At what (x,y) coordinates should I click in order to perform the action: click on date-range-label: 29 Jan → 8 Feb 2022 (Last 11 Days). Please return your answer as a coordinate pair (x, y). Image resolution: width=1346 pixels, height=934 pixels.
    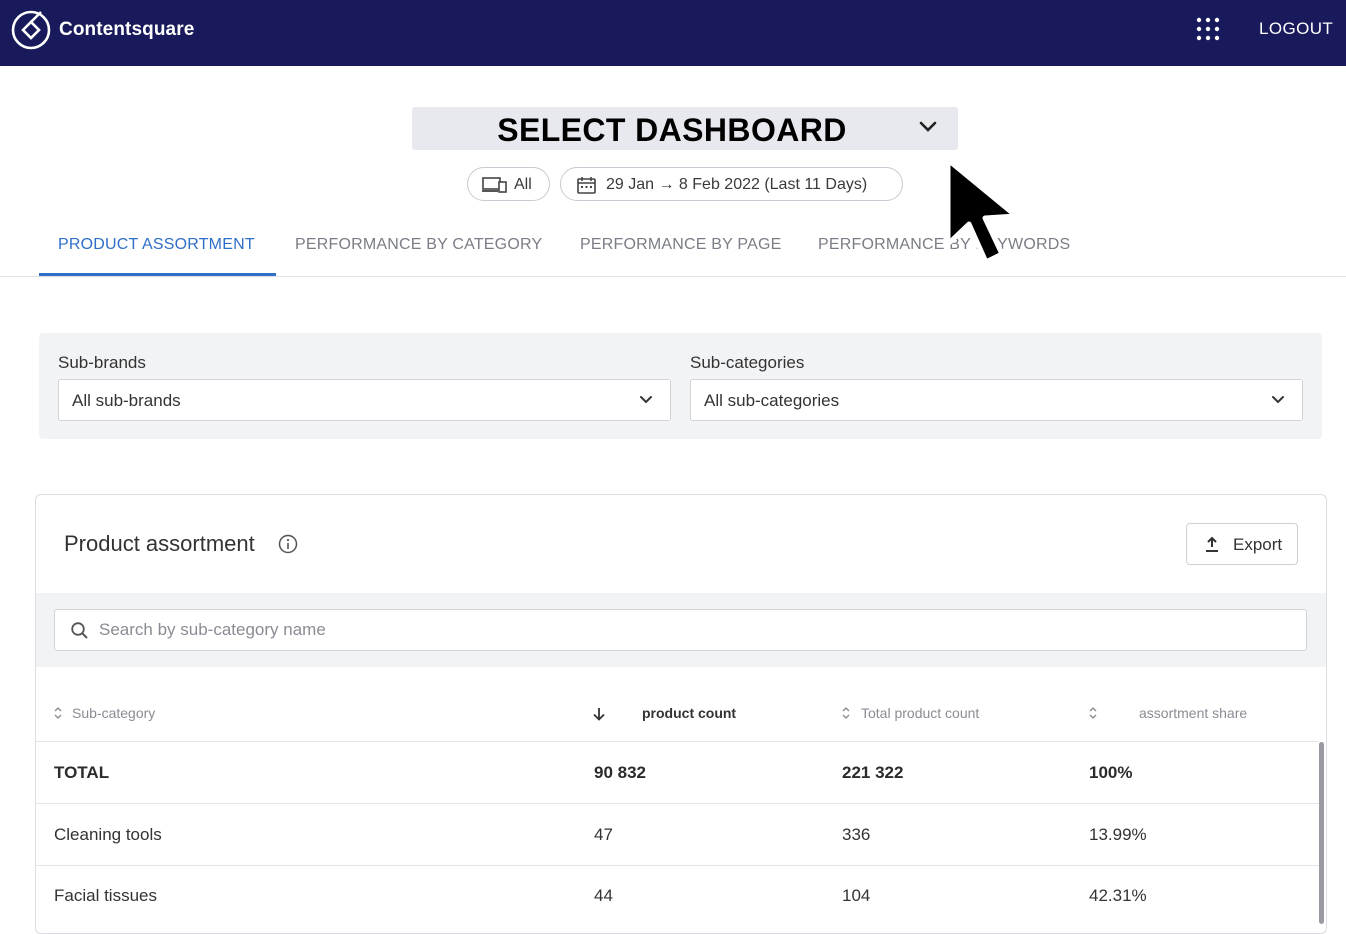
    Looking at the image, I should click on (737, 184).